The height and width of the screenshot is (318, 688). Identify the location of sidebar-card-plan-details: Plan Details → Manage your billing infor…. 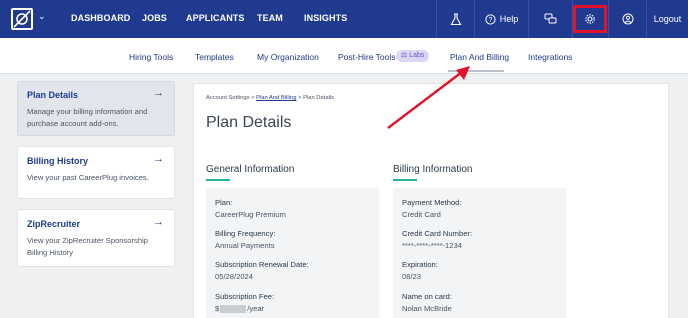
(96, 108).